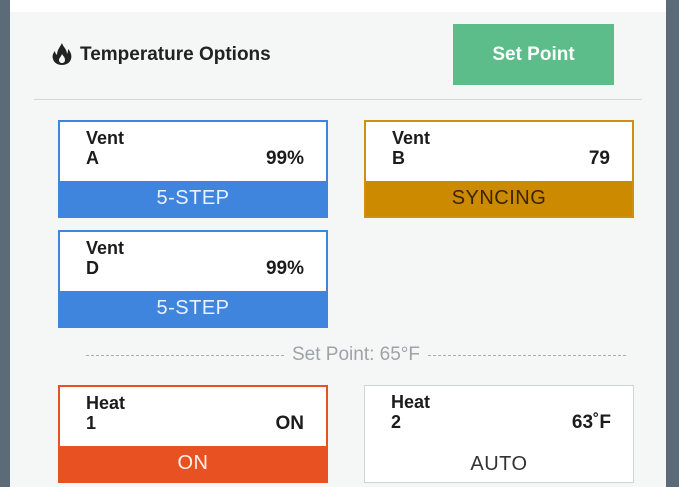 The image size is (679, 487). I want to click on heat-2-value: 63˚F, so click(591, 422).